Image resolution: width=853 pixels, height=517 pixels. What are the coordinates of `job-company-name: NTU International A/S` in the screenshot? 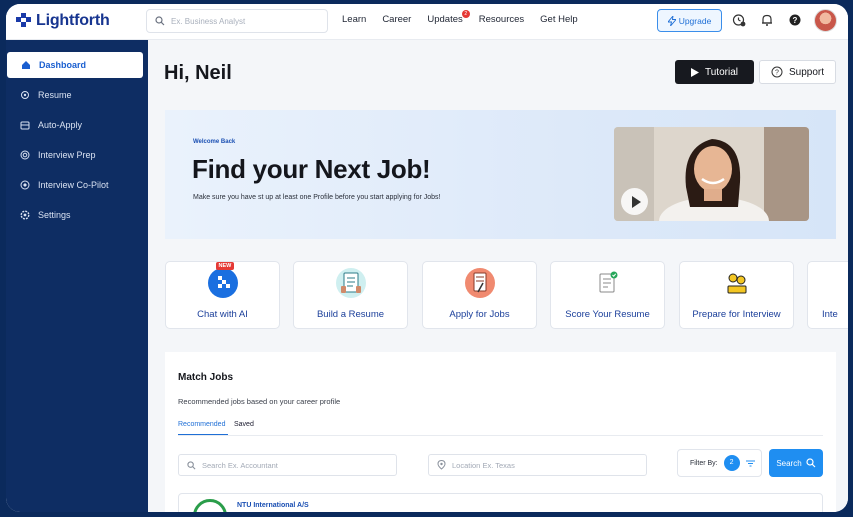 It's located at (273, 505).